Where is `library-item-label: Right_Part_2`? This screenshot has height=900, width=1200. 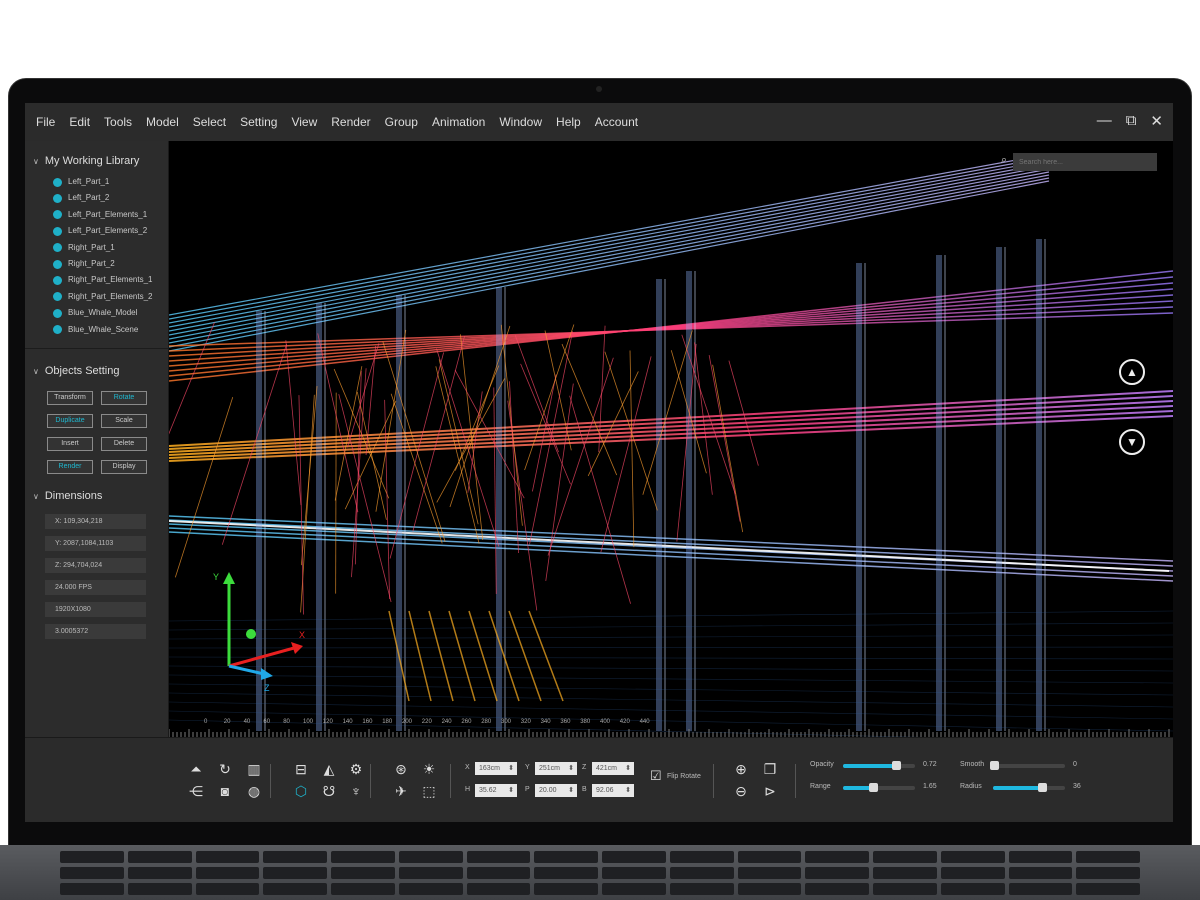
library-item-label: Right_Part_2 is located at coordinates (91, 264).